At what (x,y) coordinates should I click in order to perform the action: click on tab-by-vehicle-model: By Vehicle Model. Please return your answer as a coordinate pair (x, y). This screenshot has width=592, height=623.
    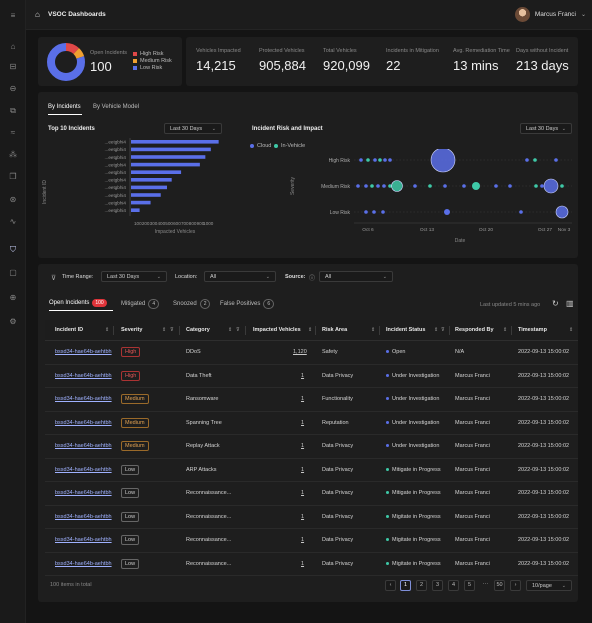
    Looking at the image, I should click on (116, 107).